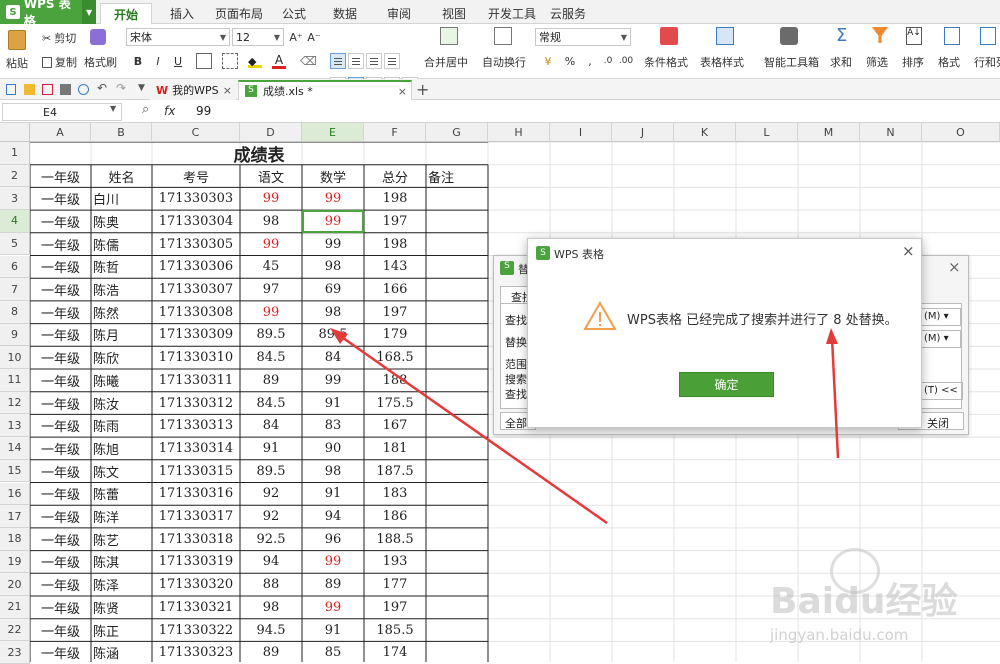  What do you see at coordinates (48, 14) in the screenshot?
I see `app-menu-button: S WPS 表格 ▼` at bounding box center [48, 14].